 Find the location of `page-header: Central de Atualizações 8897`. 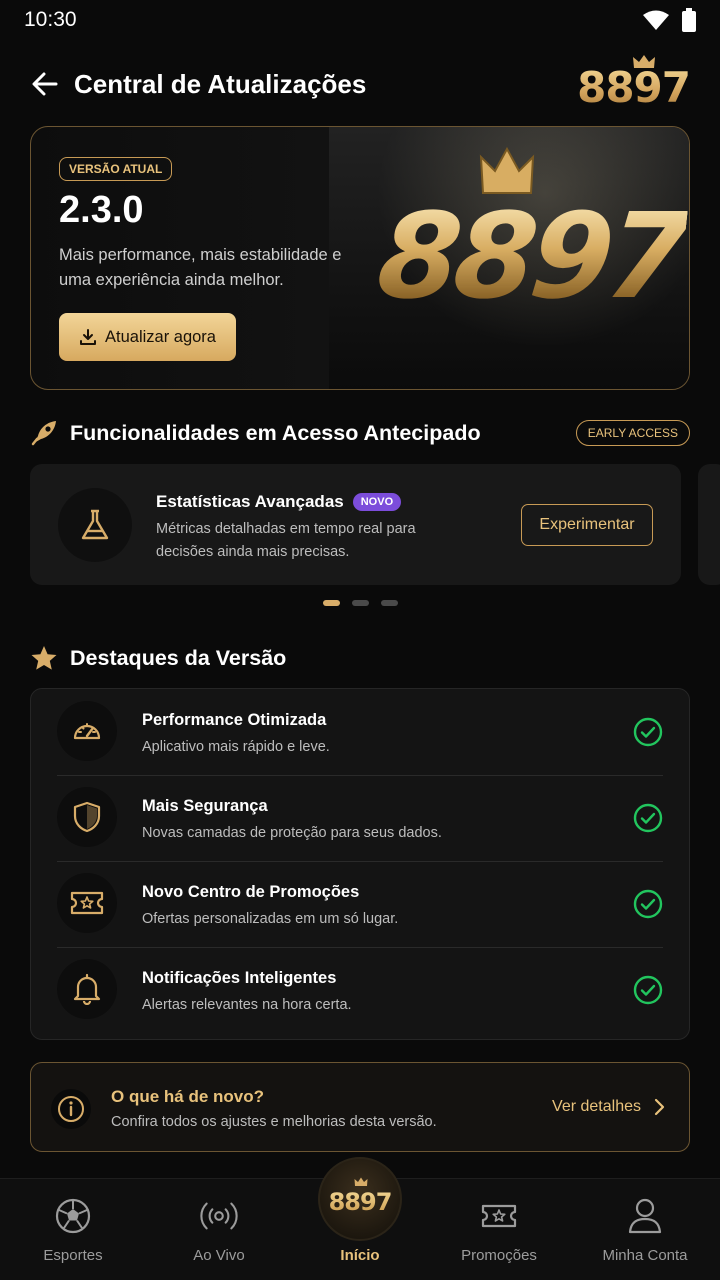

page-header: Central de Atualizações 8897 is located at coordinates (360, 83).